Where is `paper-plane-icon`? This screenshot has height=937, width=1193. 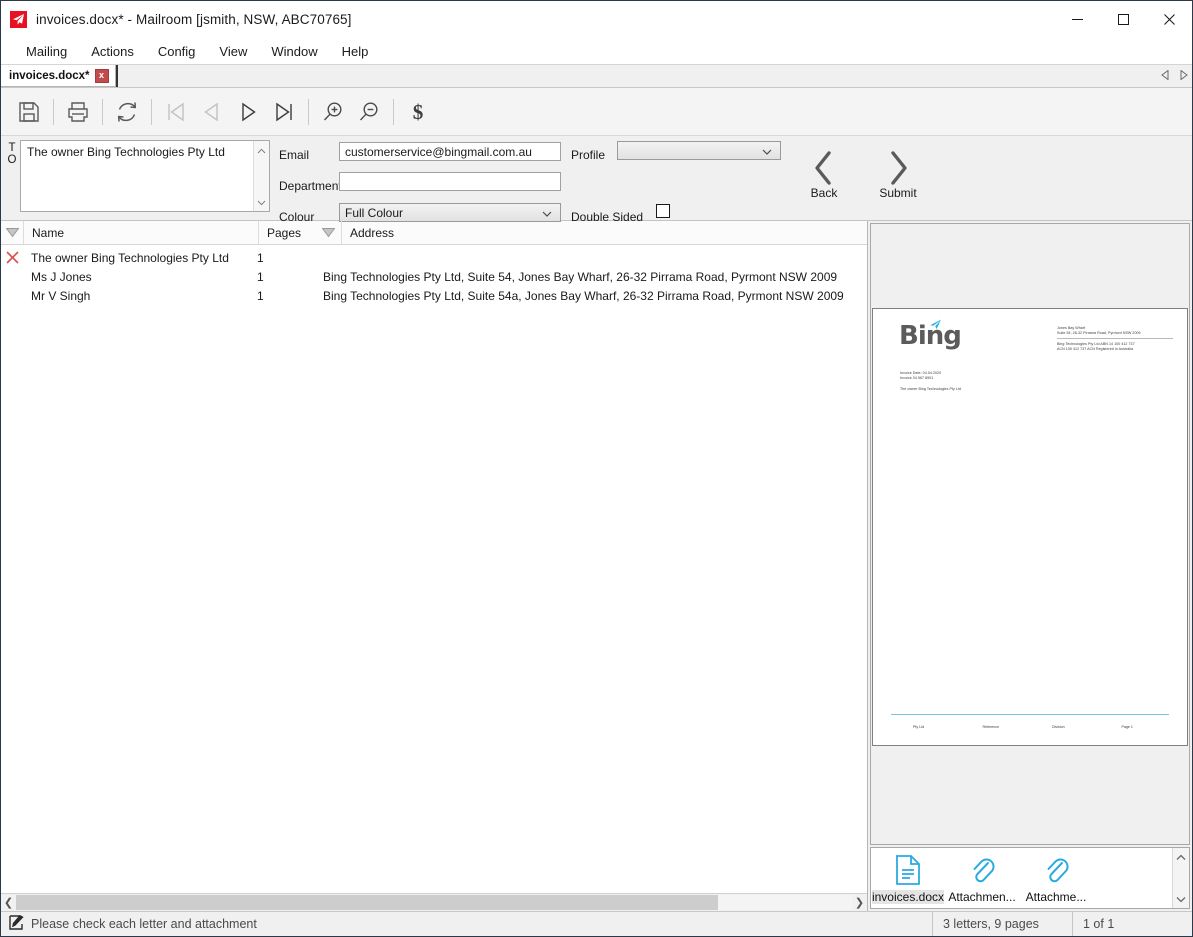 paper-plane-icon is located at coordinates (18, 19).